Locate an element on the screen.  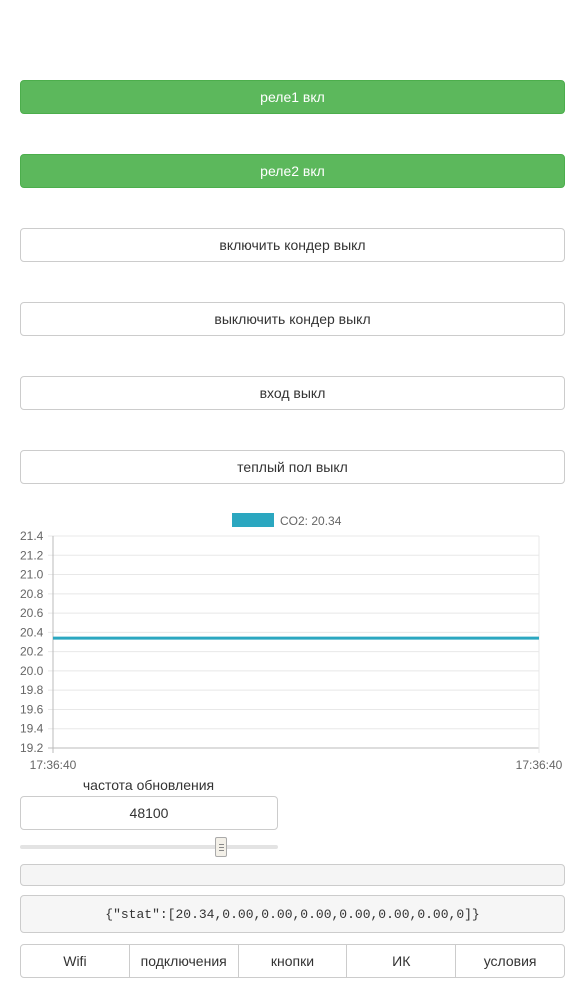
relay2-button: реле2 вкл is located at coordinates (292, 171).